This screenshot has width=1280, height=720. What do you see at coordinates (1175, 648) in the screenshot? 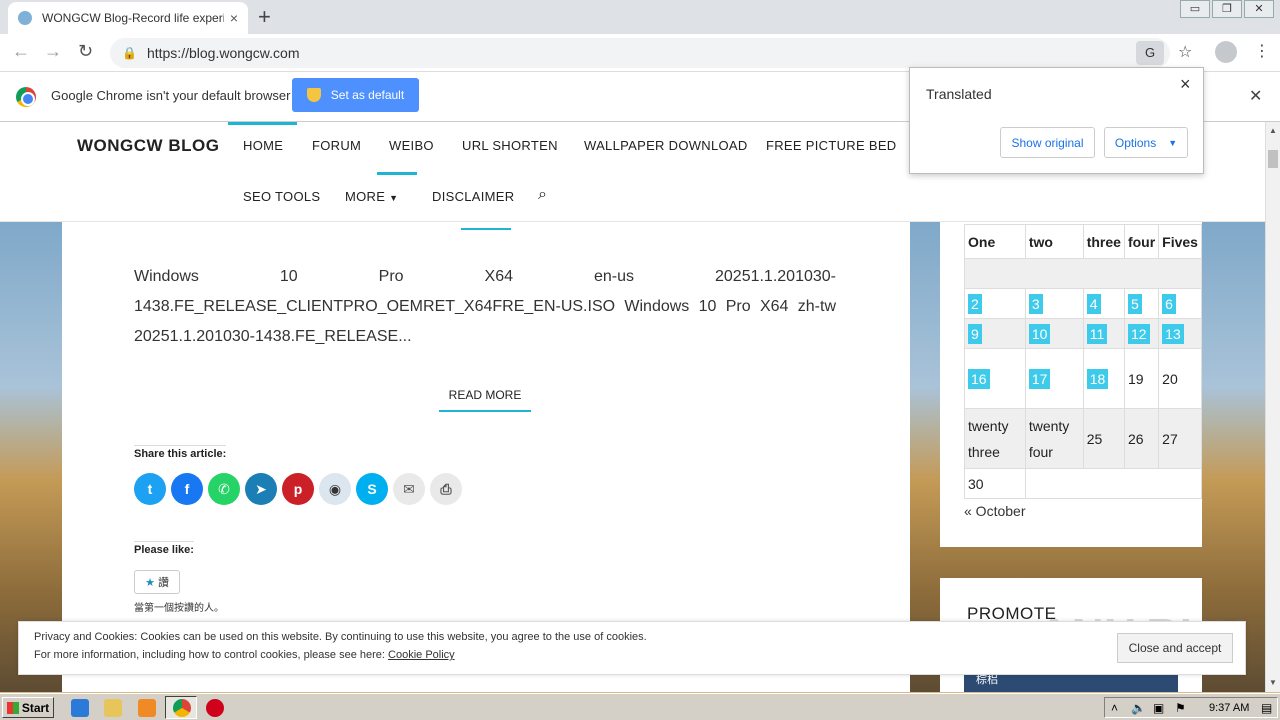
I see `close-and-accept-button: Close and accept` at bounding box center [1175, 648].